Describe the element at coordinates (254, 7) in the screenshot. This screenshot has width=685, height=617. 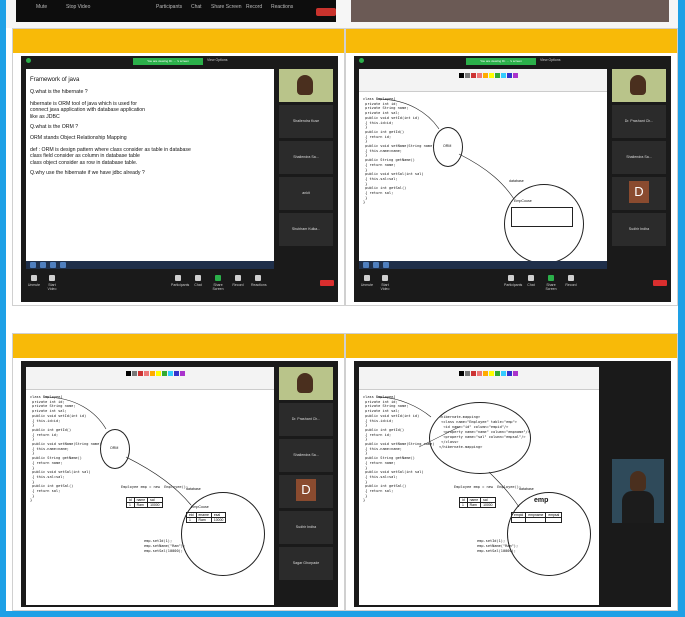
I see `record-label: Record` at that location.